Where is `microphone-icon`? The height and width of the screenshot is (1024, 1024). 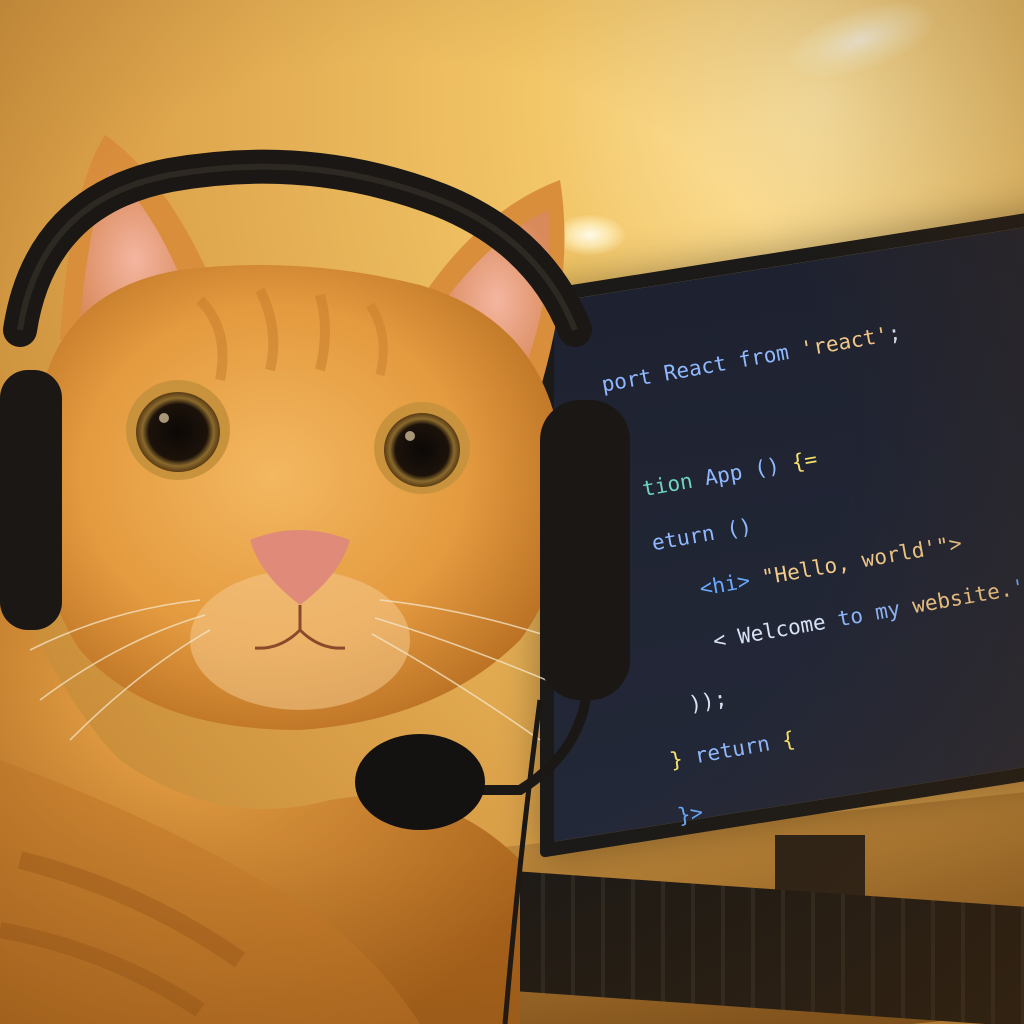
microphone-icon is located at coordinates (420, 782).